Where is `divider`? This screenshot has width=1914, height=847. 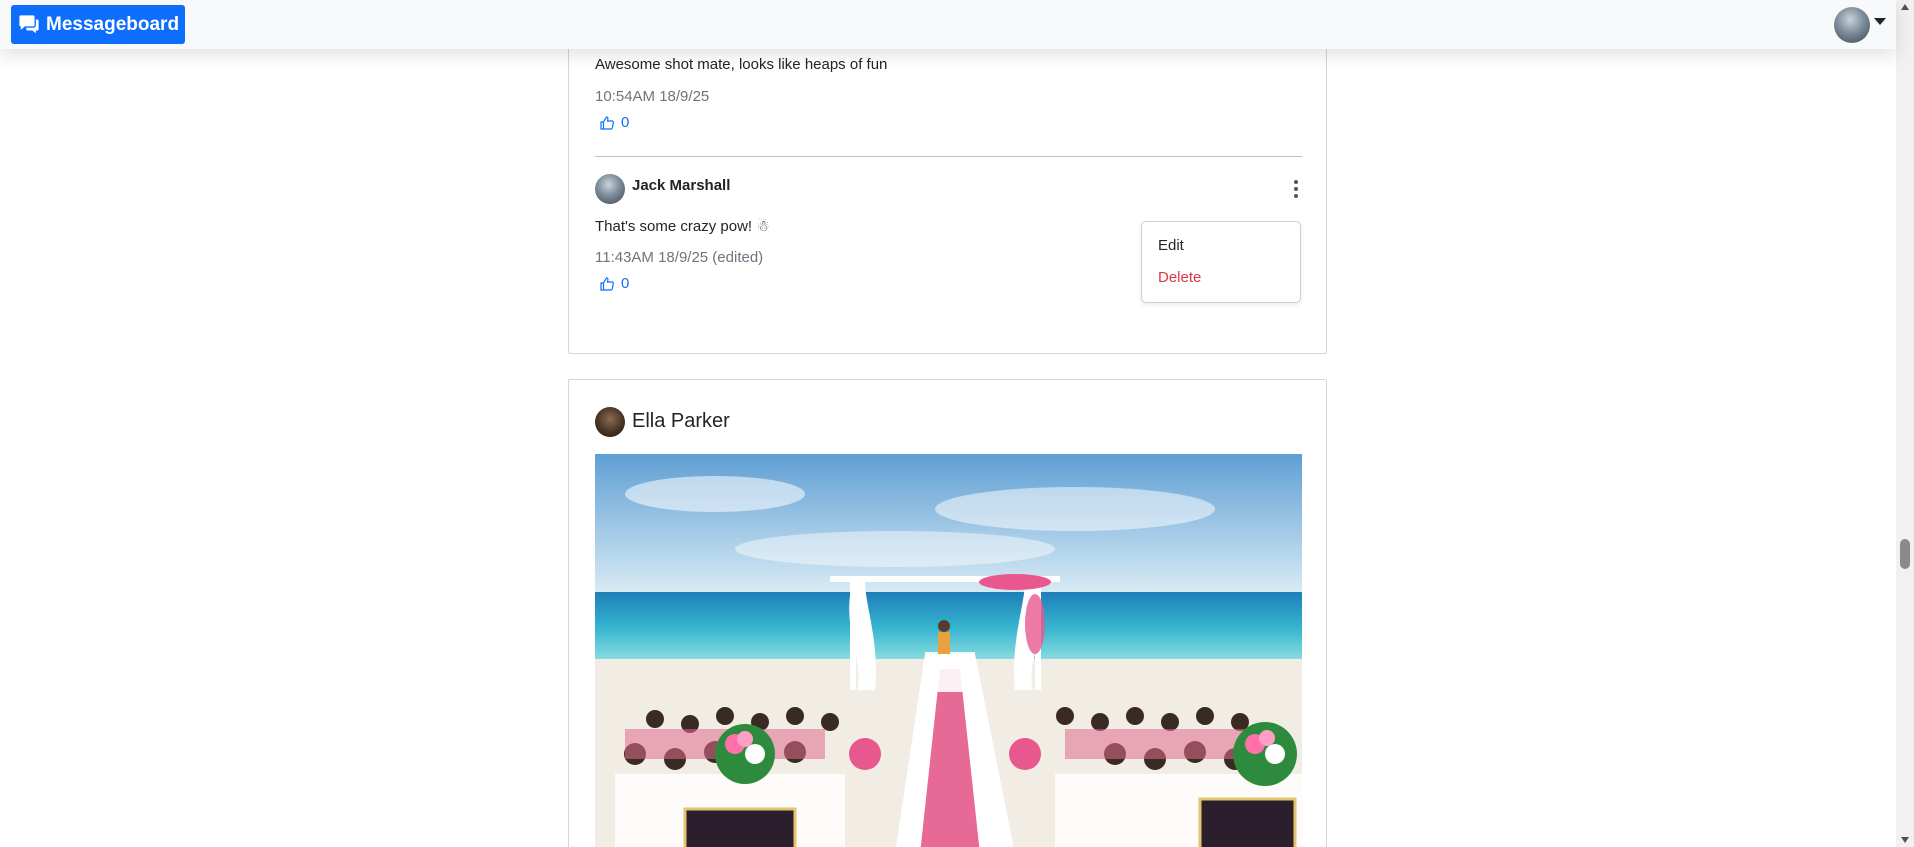 divider is located at coordinates (948, 156).